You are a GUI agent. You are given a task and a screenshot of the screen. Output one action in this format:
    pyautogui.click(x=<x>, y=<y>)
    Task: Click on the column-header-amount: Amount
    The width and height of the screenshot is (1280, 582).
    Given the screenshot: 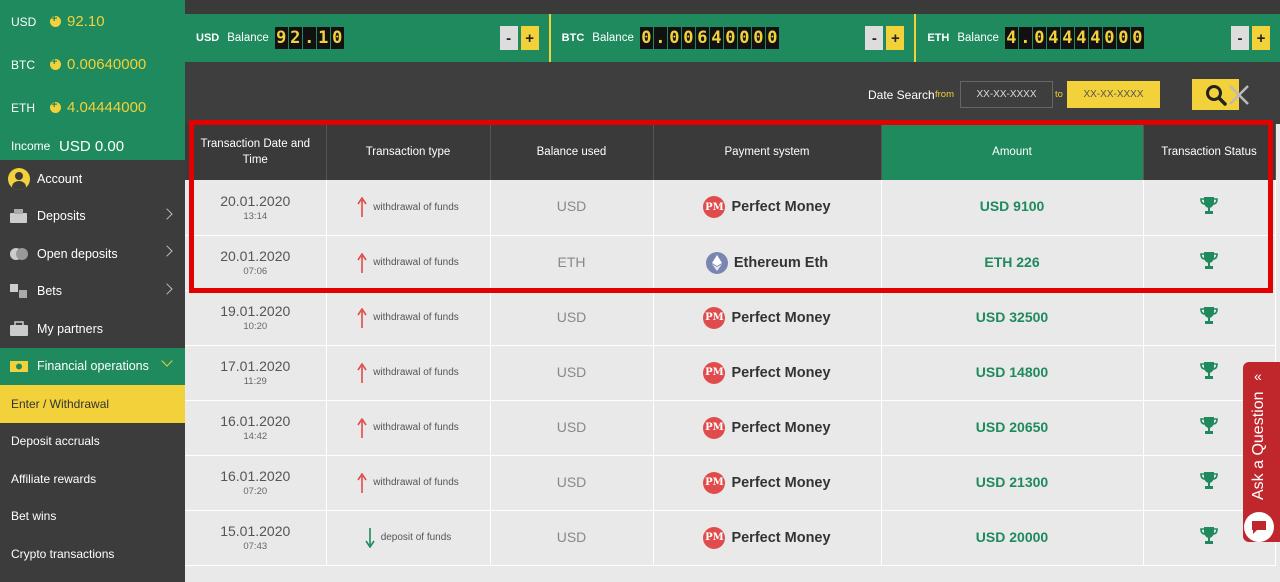 What is the action you would take?
    pyautogui.click(x=1012, y=152)
    